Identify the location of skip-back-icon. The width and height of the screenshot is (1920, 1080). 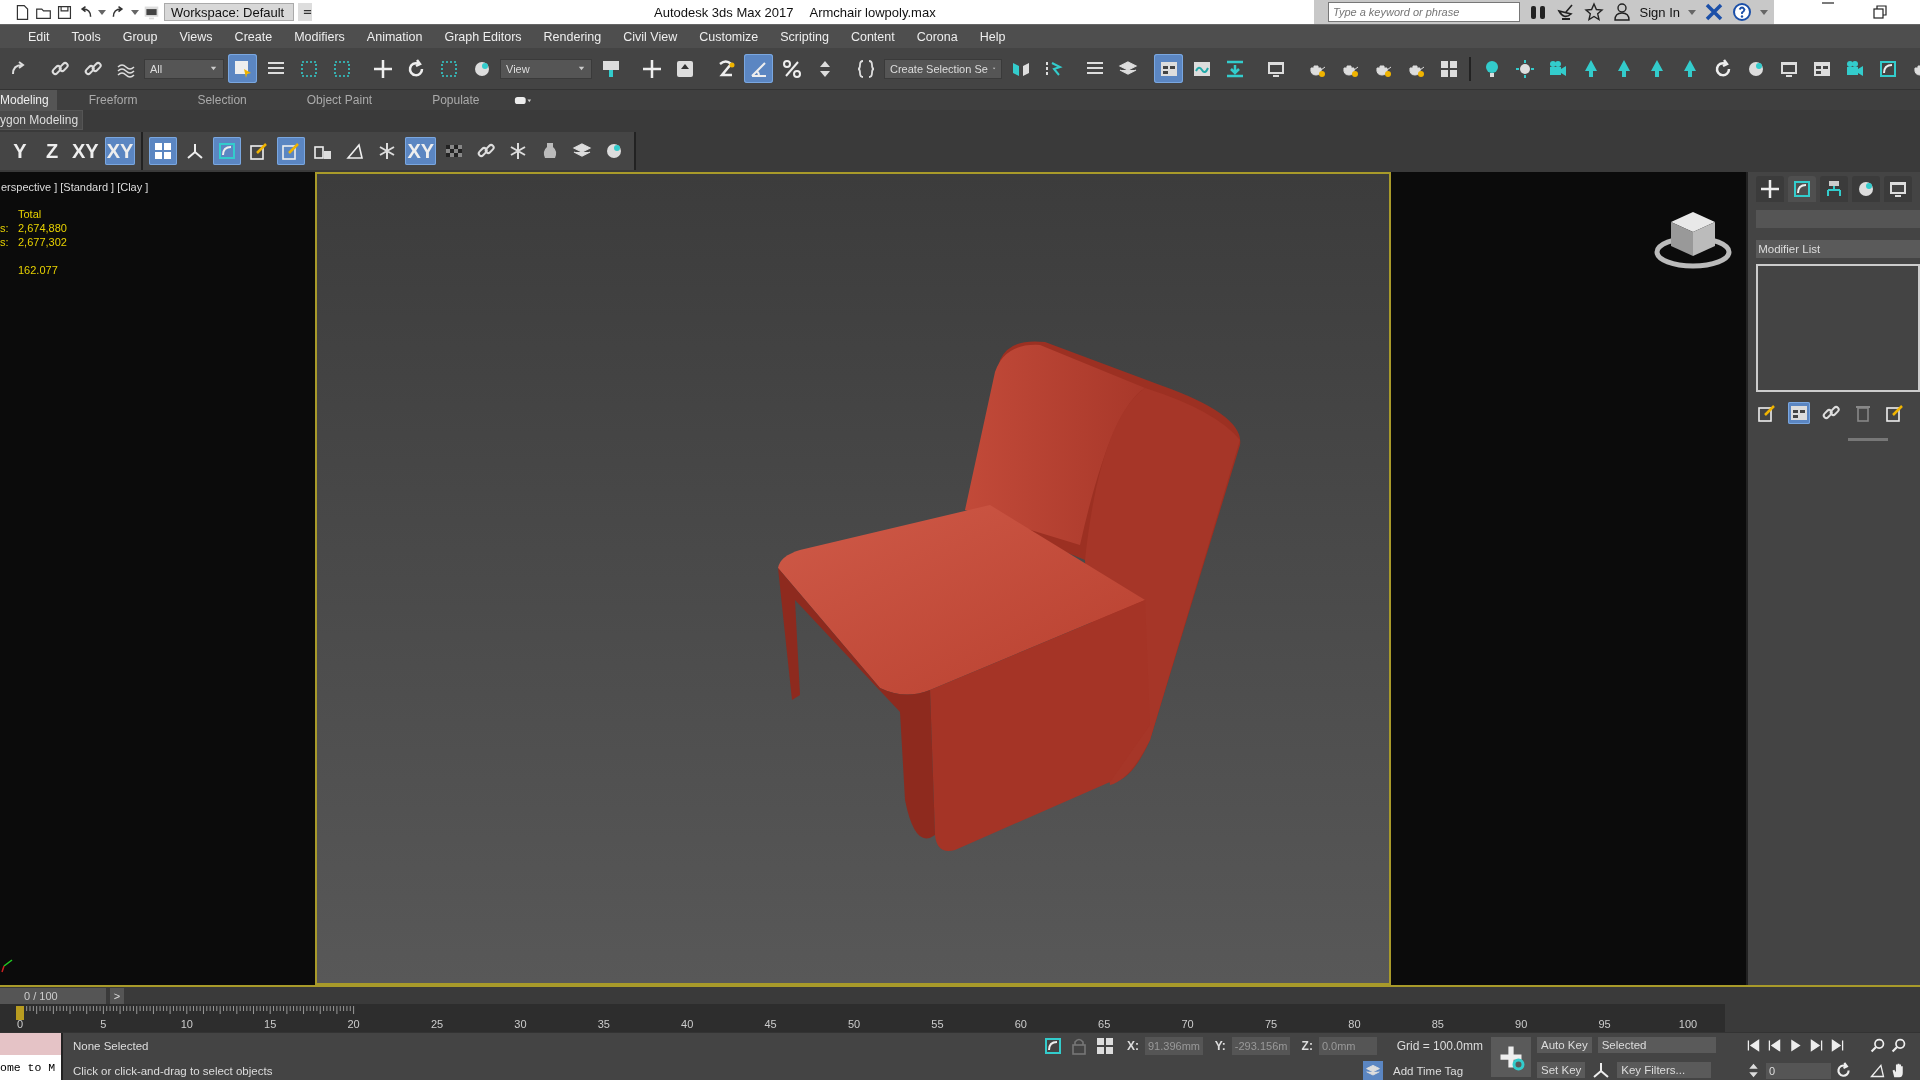
(1753, 1045).